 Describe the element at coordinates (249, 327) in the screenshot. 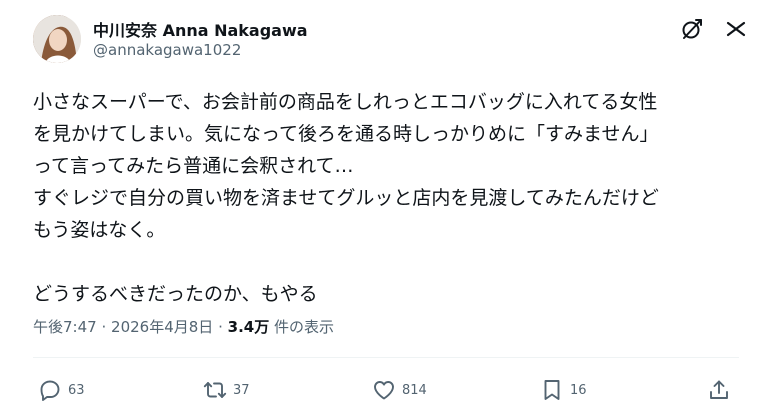

I see `views-count: 3.4万` at that location.